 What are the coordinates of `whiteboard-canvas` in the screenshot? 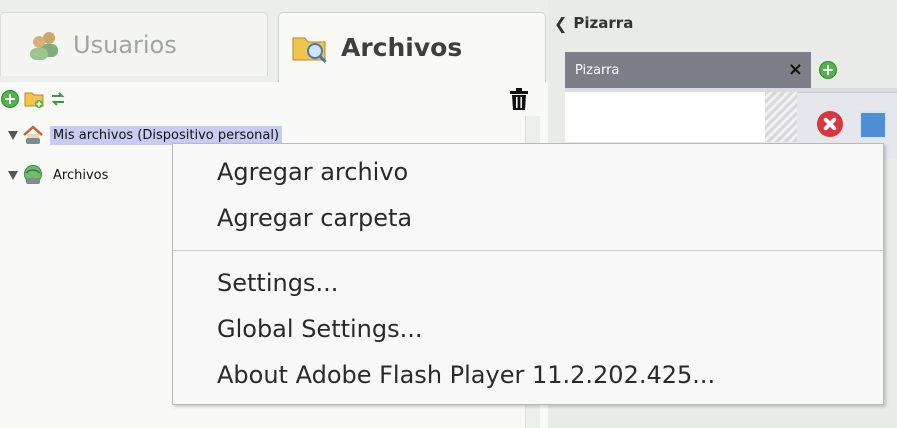 It's located at (665, 117).